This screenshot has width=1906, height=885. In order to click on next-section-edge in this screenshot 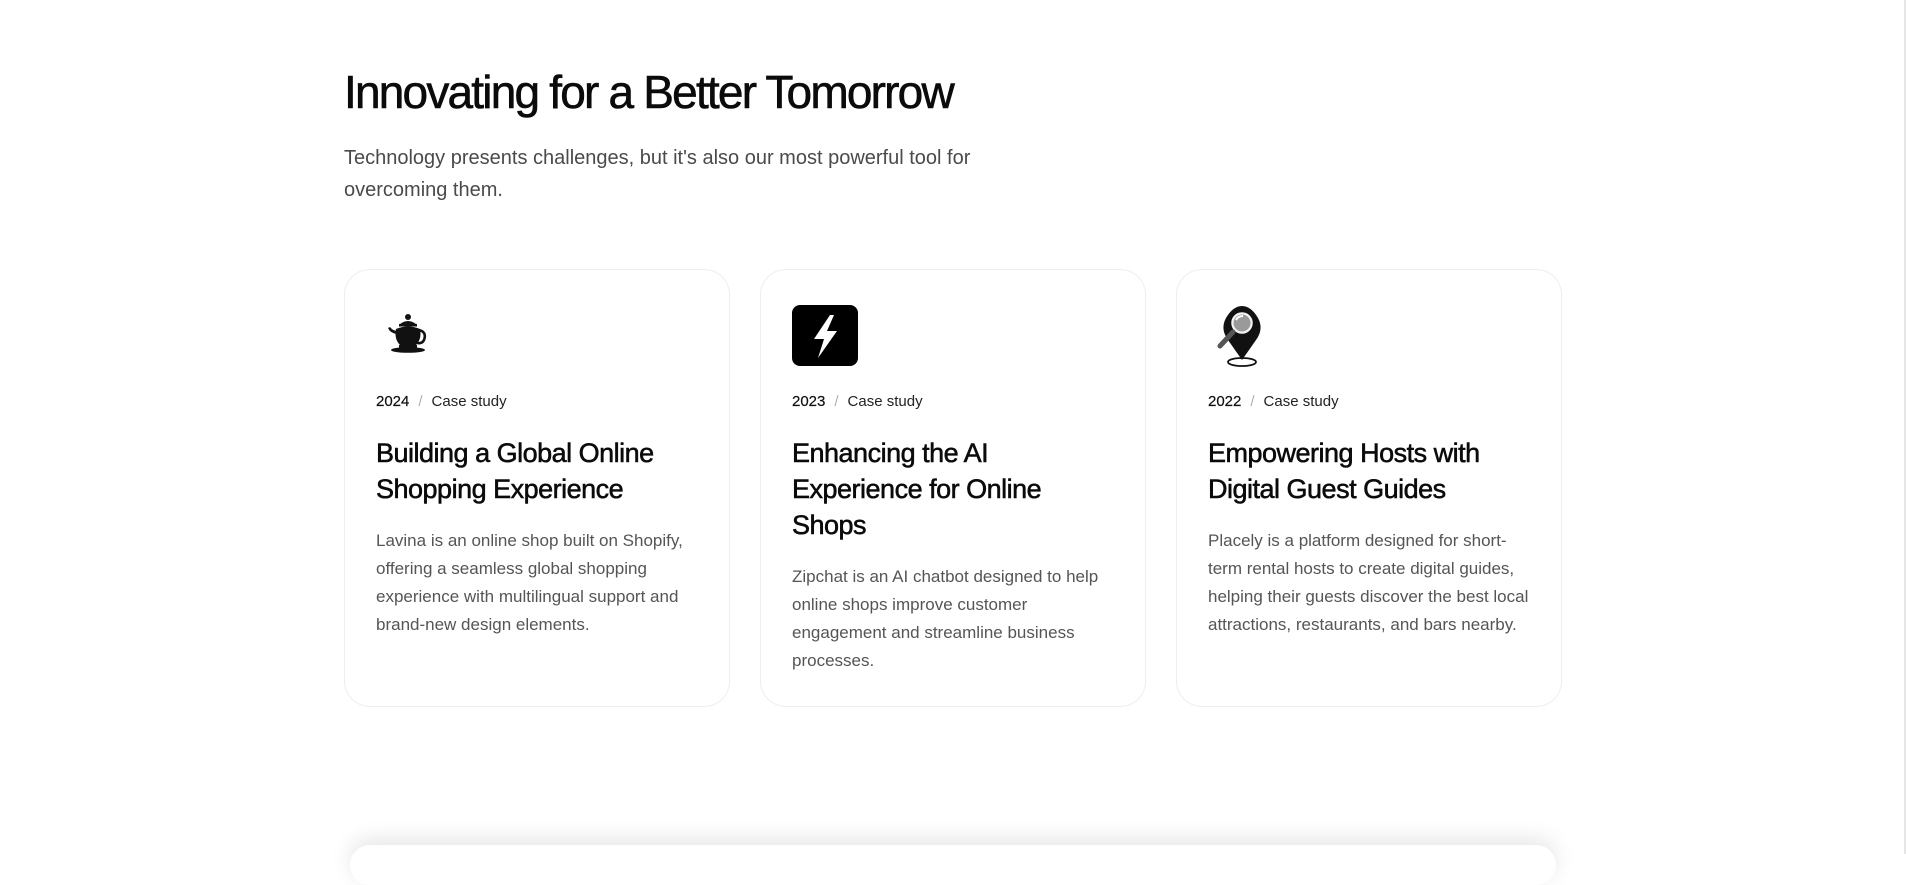, I will do `click(953, 865)`.